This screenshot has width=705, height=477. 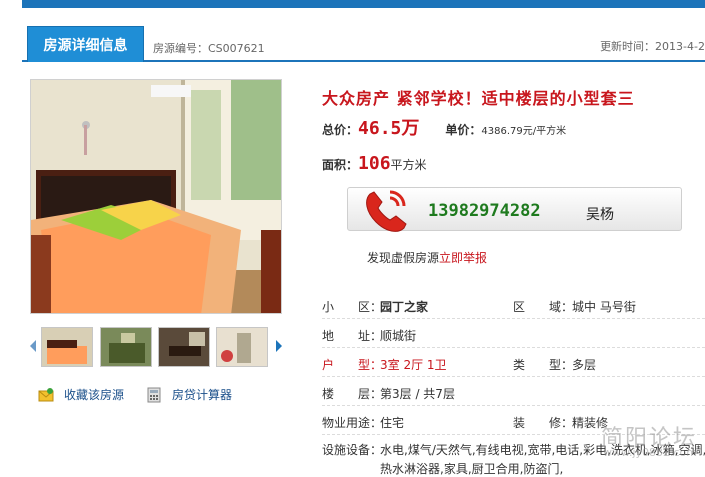 What do you see at coordinates (524, 131) in the screenshot?
I see `unit-price-value: 4386.79元/平方米` at bounding box center [524, 131].